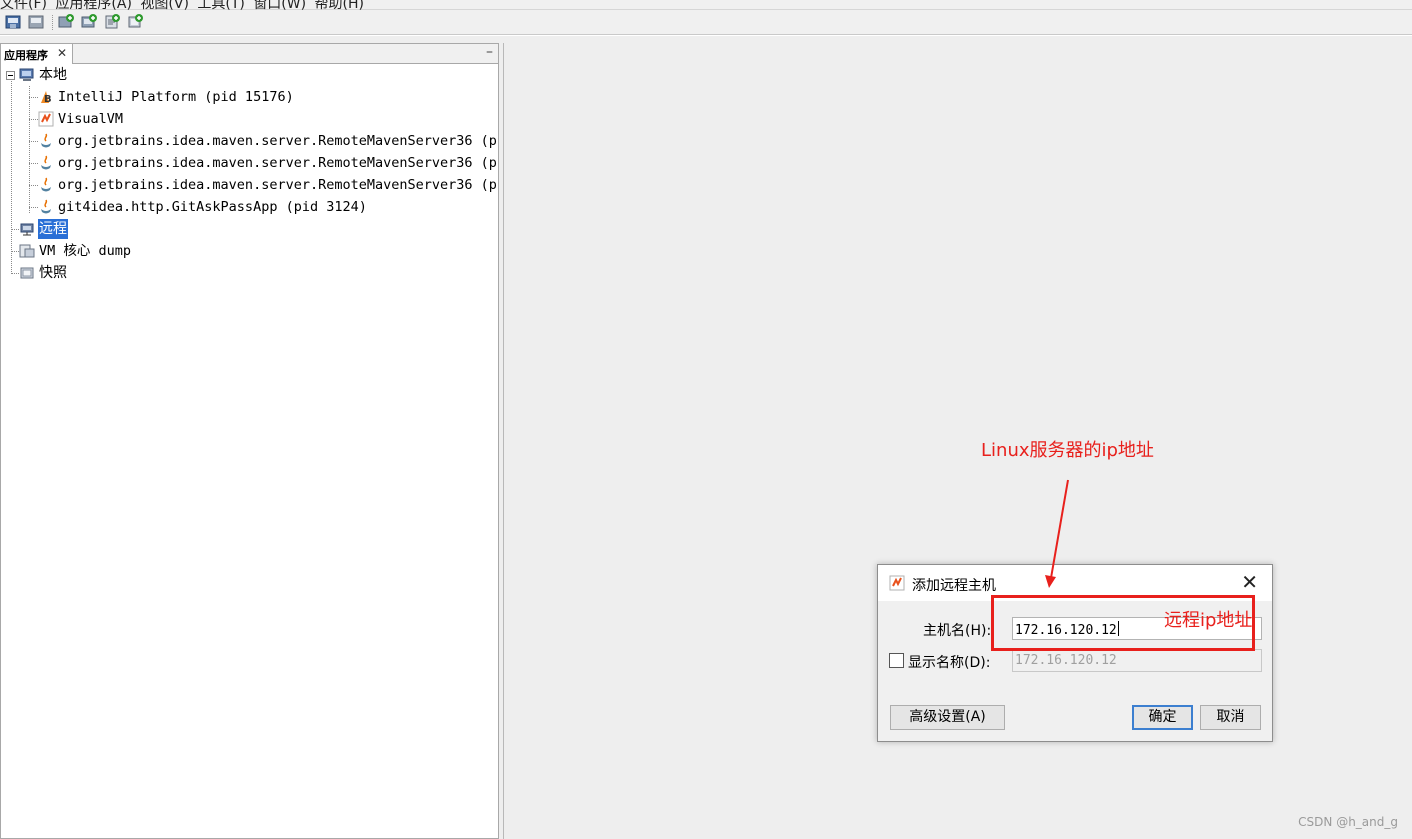  I want to click on display-name-label: 显示名称(D):, so click(949, 663).